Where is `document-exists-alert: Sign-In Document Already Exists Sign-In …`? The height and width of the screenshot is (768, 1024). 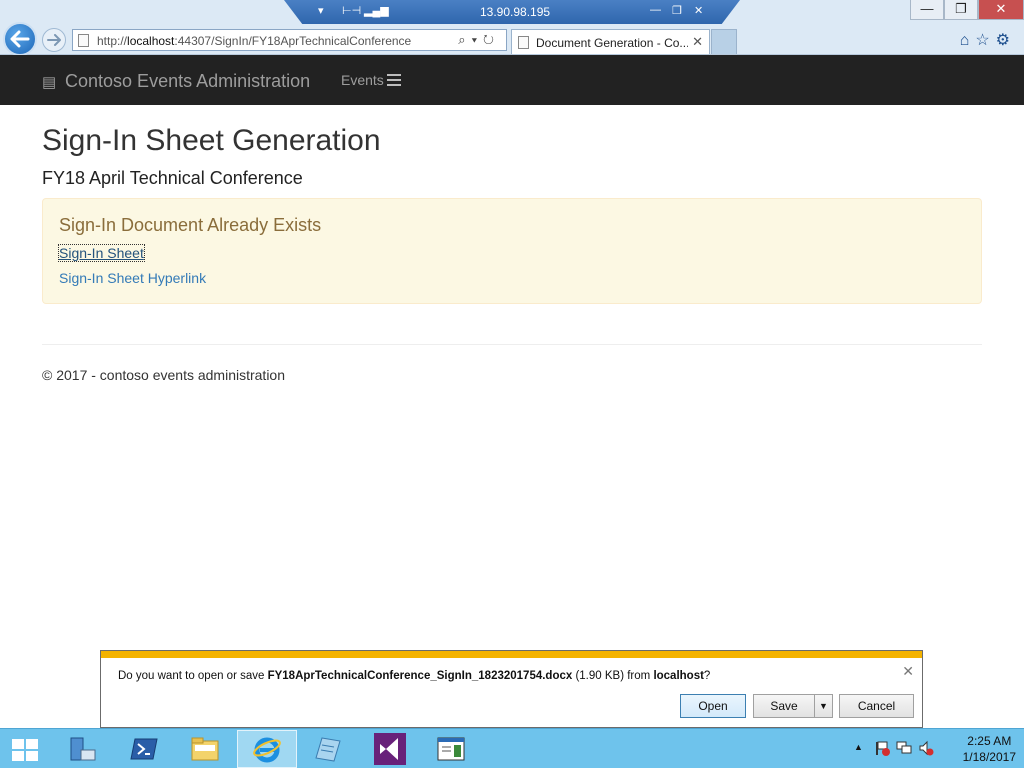
document-exists-alert: Sign-In Document Already Exists Sign-In … is located at coordinates (512, 251).